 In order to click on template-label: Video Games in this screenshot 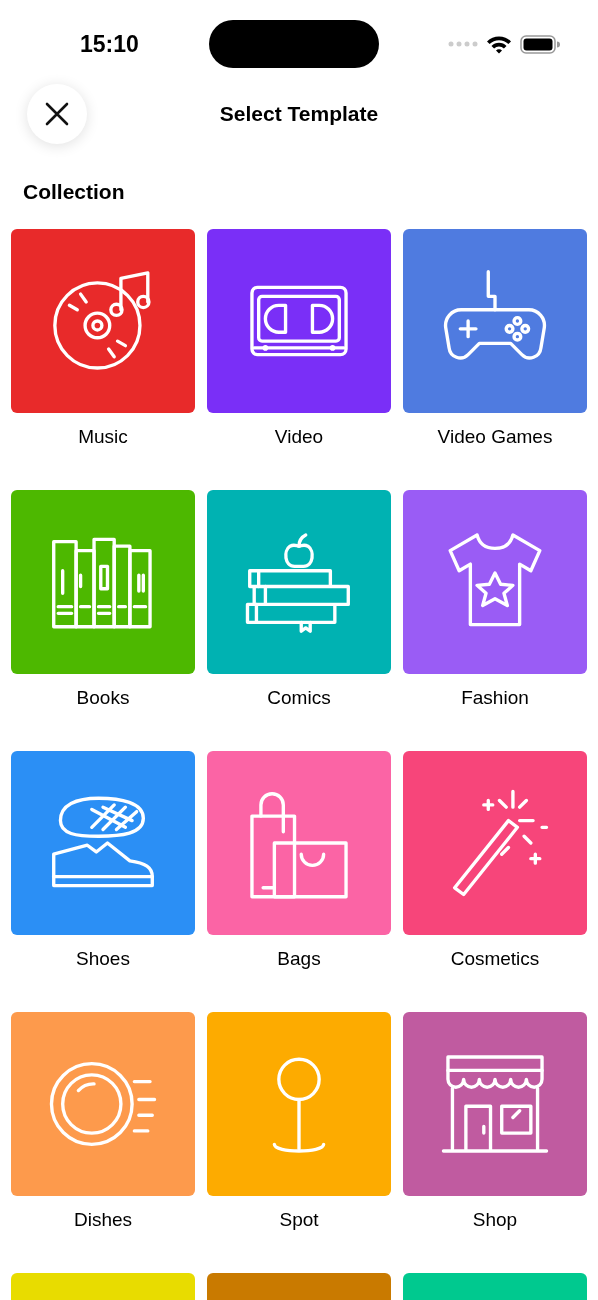, I will do `click(495, 437)`.